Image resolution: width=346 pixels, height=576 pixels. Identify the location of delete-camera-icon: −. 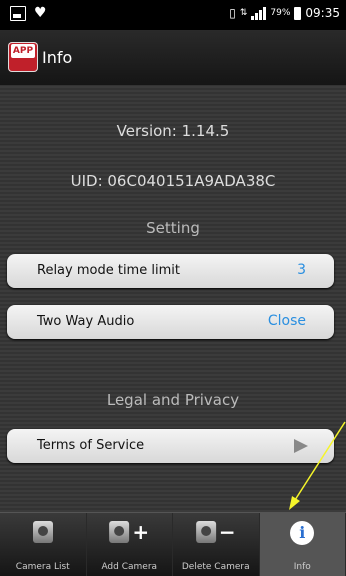
(216, 532).